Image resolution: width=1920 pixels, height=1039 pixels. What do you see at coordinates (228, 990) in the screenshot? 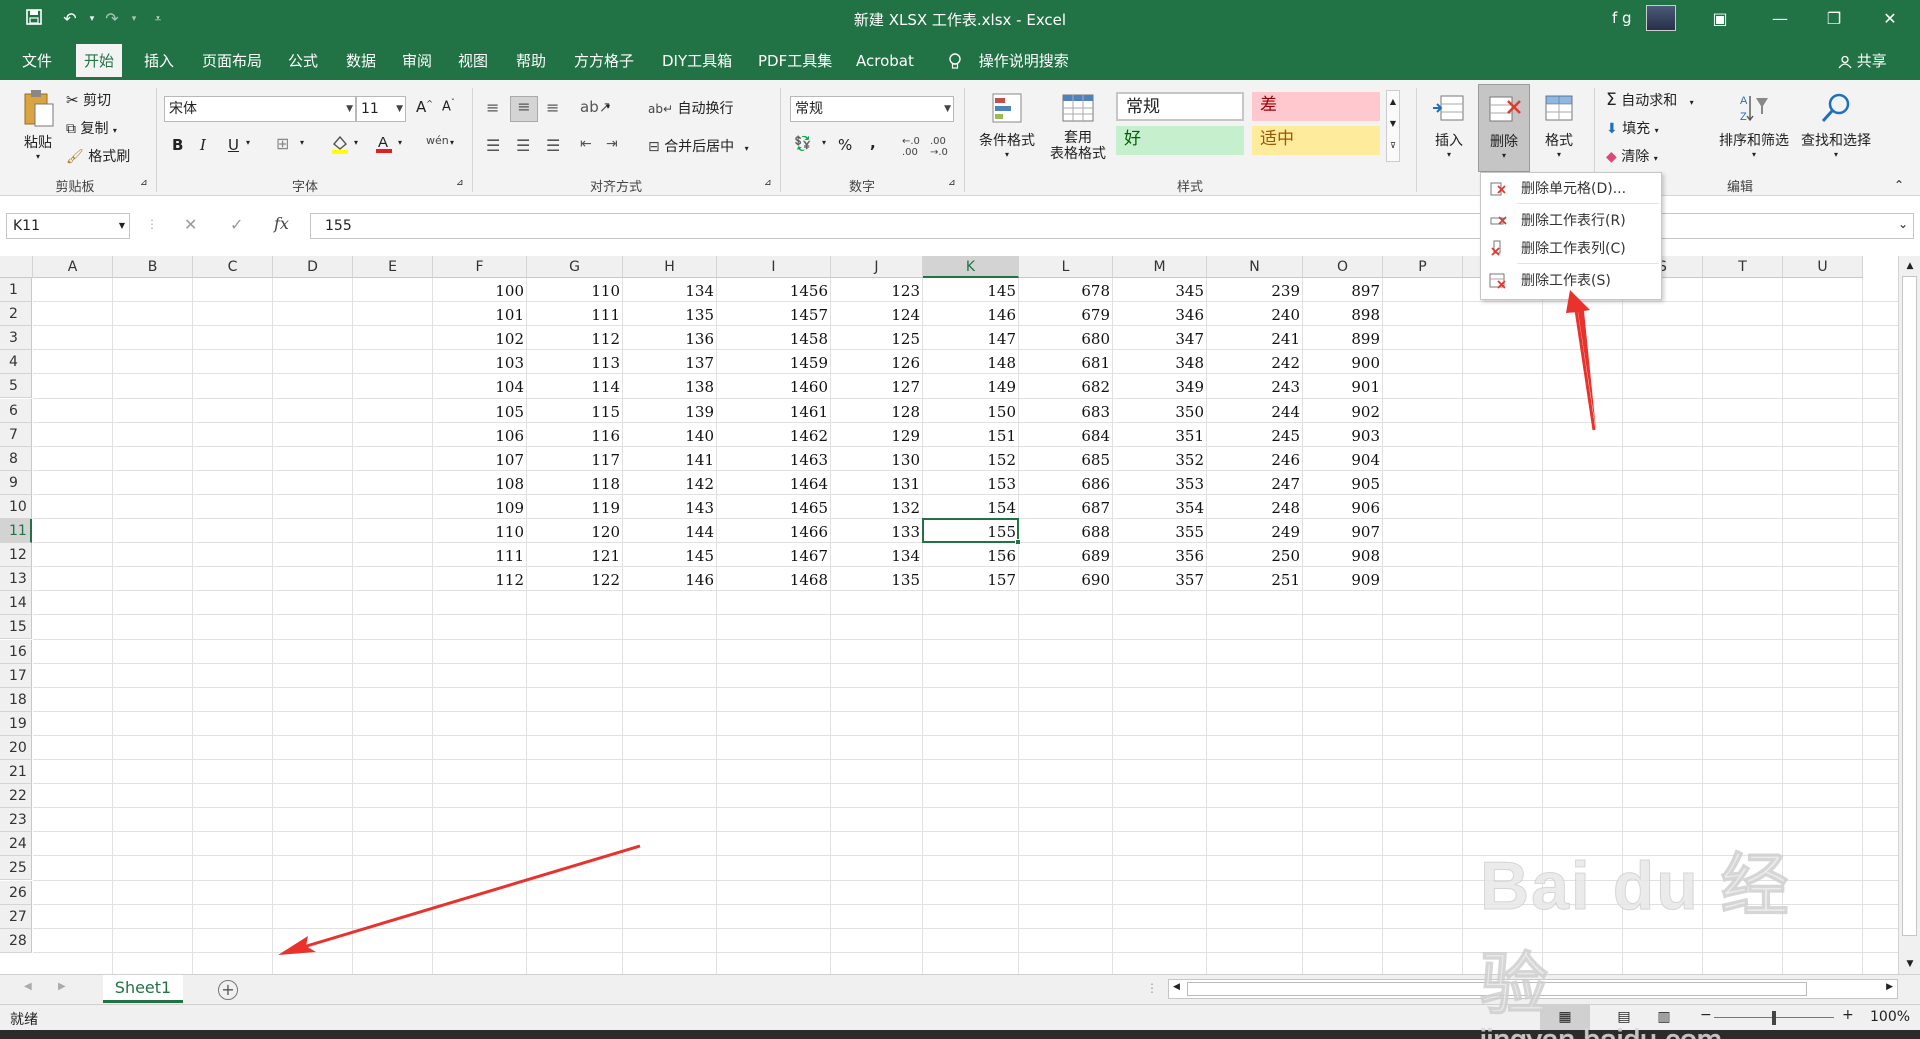
I see `add-sheet-icon: +` at bounding box center [228, 990].